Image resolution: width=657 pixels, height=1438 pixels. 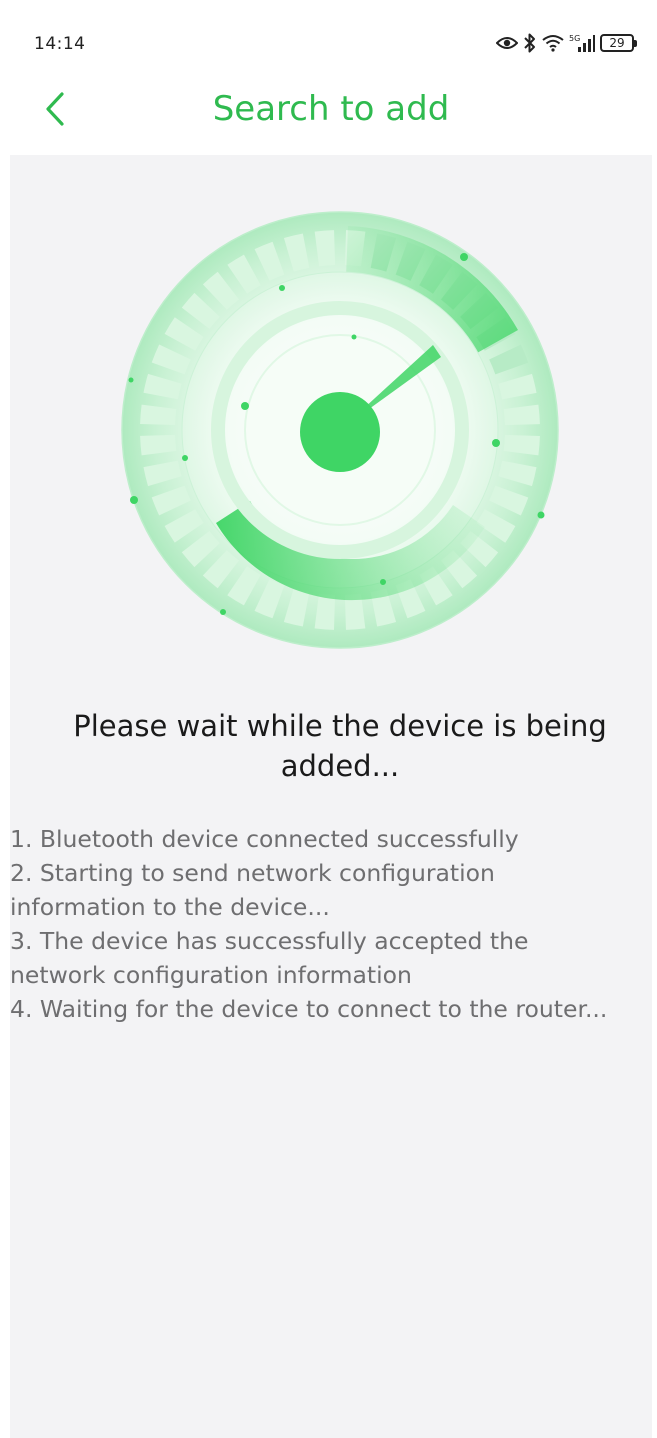 What do you see at coordinates (574, 38) in the screenshot?
I see `network-type-label: 5G` at bounding box center [574, 38].